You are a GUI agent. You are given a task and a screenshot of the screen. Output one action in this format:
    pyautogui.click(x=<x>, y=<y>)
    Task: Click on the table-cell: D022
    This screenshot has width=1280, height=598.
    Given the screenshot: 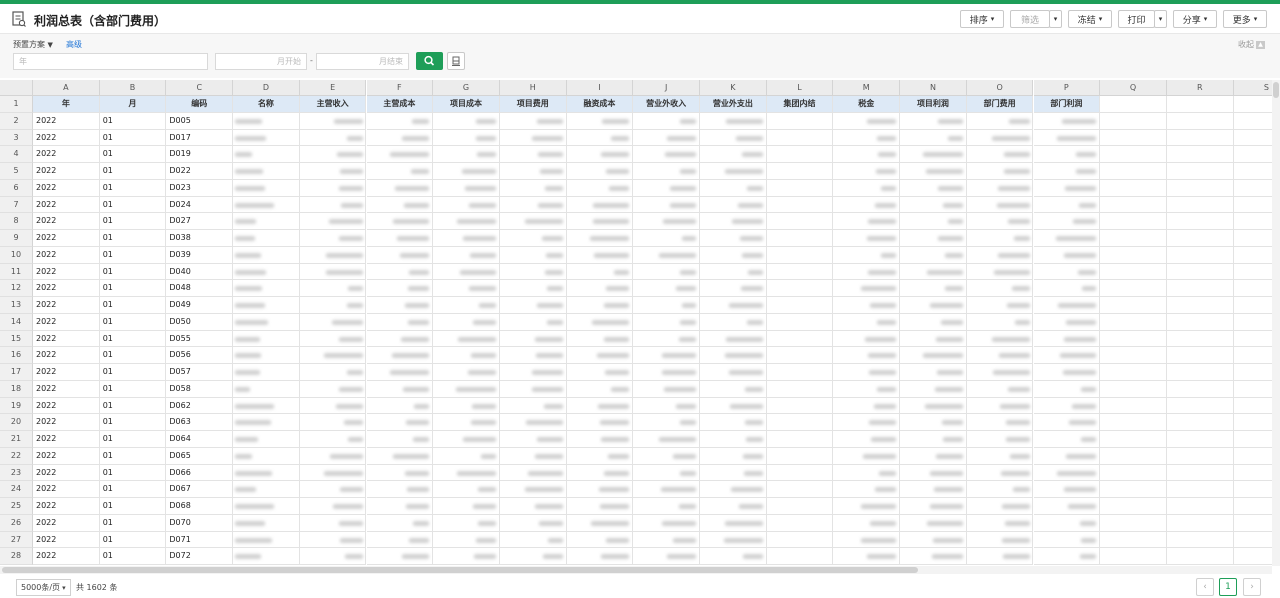 What is the action you would take?
    pyautogui.click(x=200, y=171)
    